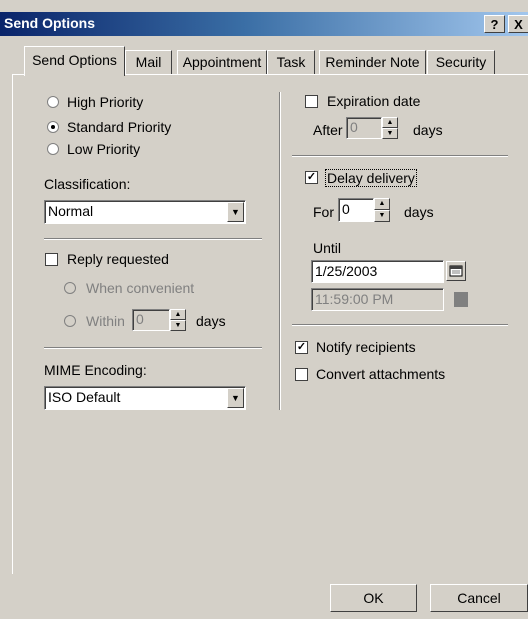 This screenshot has height=619, width=528. I want to click on title-bar: Send Options ? X, so click(264, 24).